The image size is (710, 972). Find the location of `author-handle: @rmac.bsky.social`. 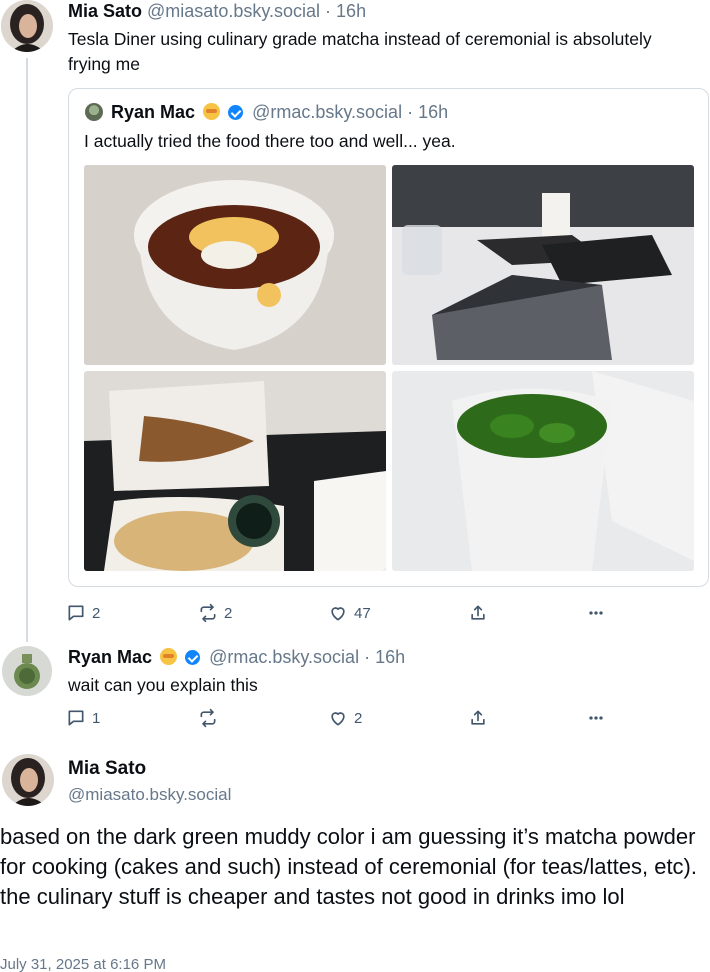

author-handle: @rmac.bsky.social is located at coordinates (284, 657).